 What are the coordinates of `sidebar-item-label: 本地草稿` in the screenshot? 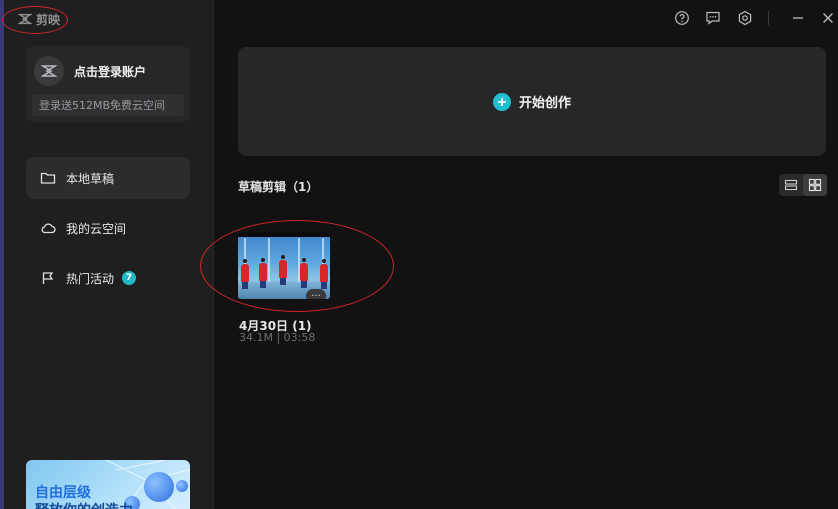 It's located at (90, 178).